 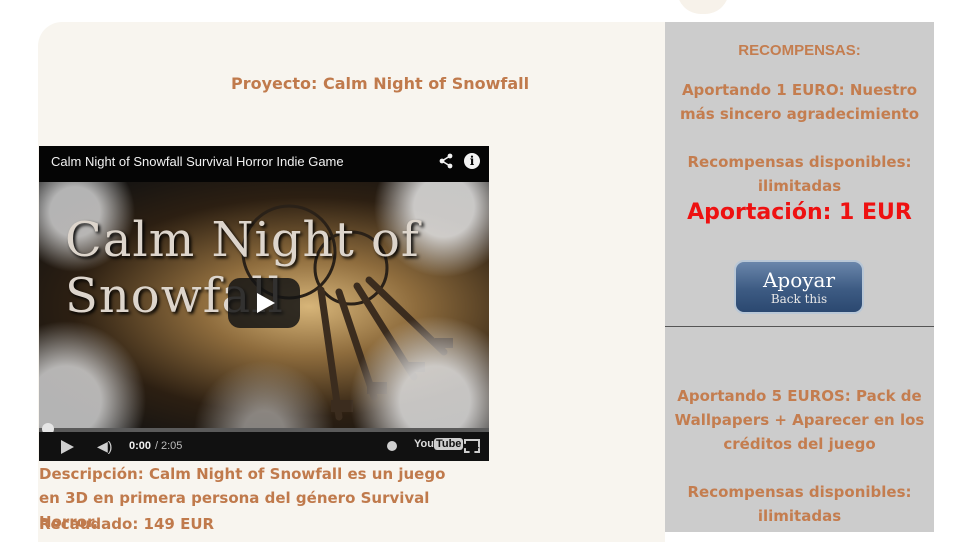 I want to click on duration: 2:05, so click(x=172, y=446).